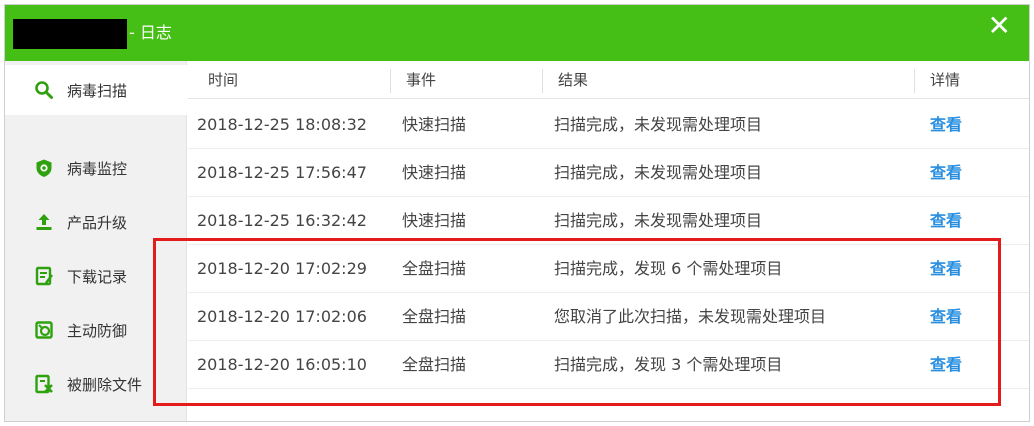 This screenshot has height=426, width=1034. I want to click on deleted-file-icon, so click(44, 384).